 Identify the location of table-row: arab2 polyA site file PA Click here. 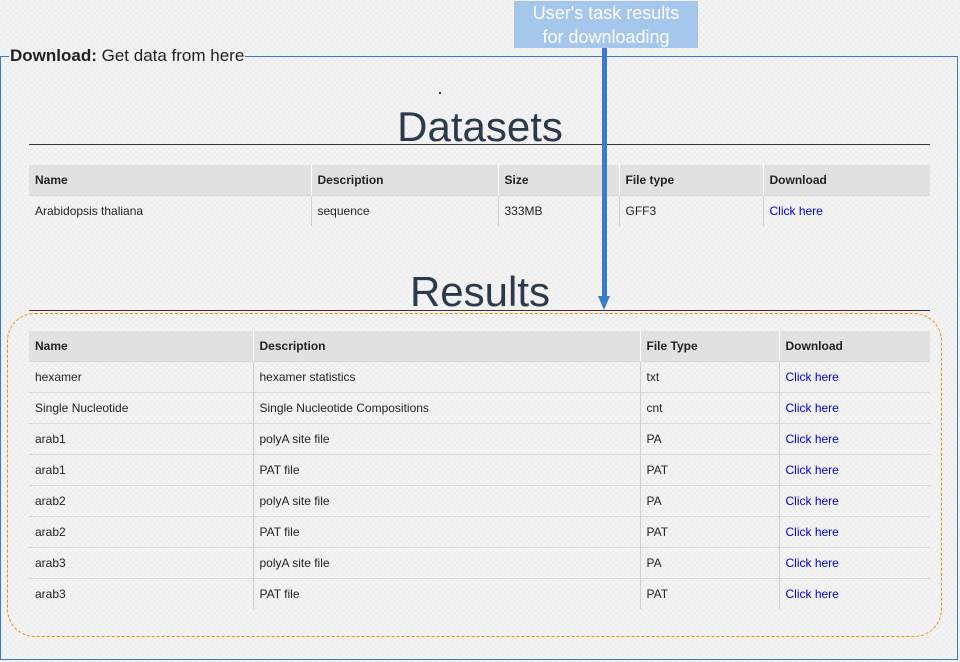
(479, 501).